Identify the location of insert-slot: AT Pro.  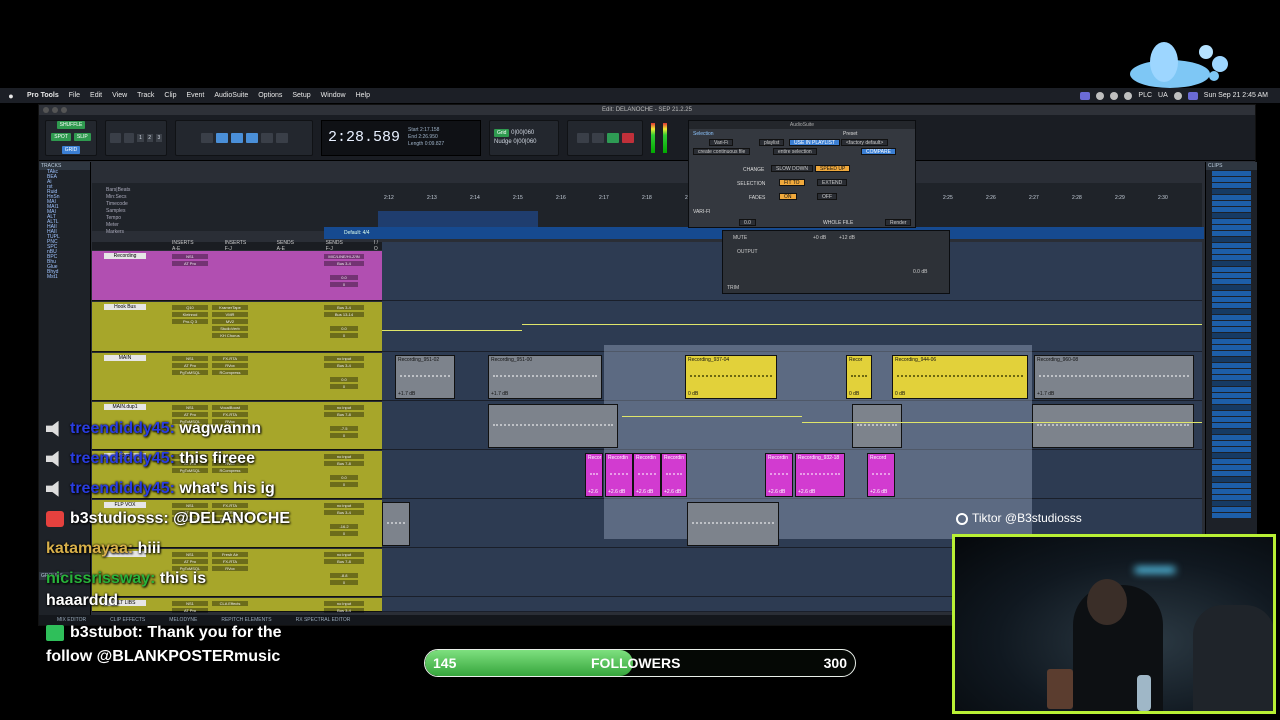
(190, 263).